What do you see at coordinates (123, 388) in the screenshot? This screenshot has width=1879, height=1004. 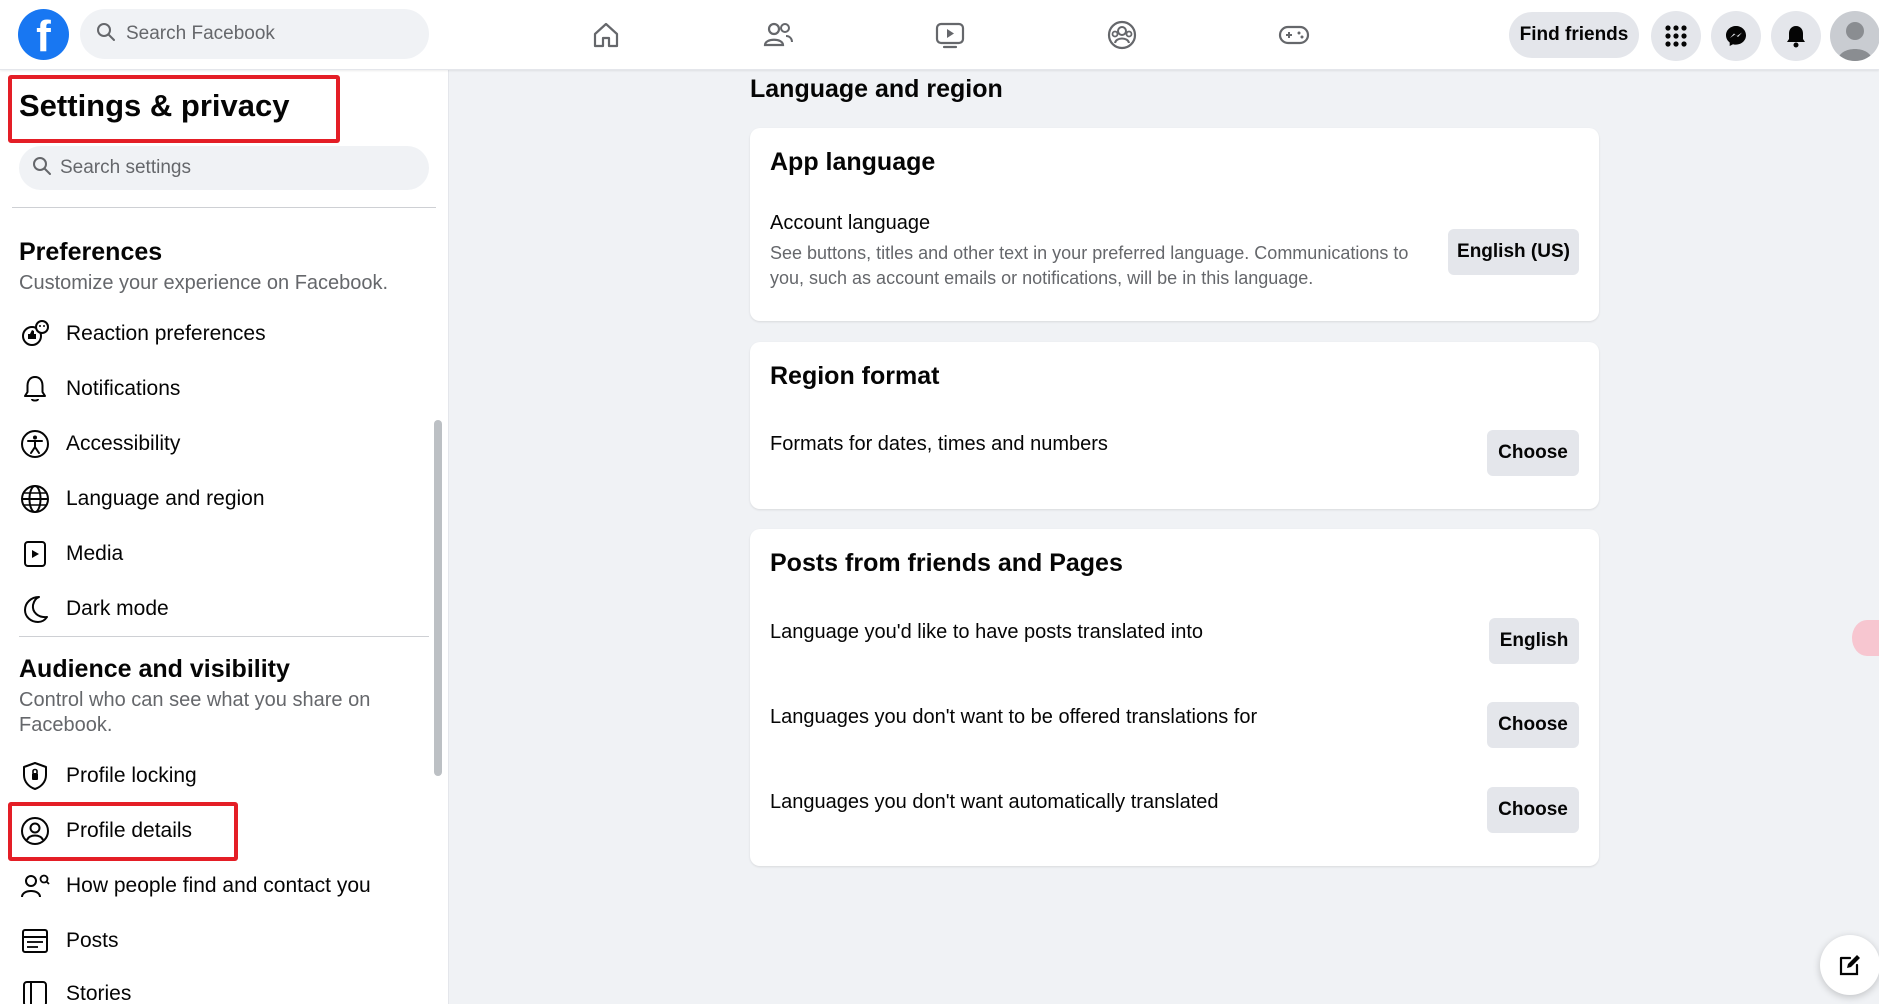 I see `sidebar-item-label: Notifications` at bounding box center [123, 388].